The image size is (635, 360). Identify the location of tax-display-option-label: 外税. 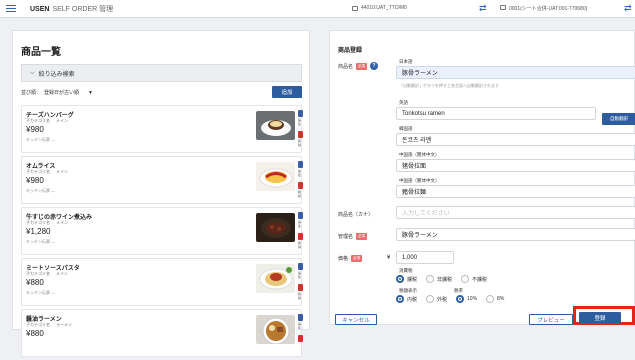
(442, 299).